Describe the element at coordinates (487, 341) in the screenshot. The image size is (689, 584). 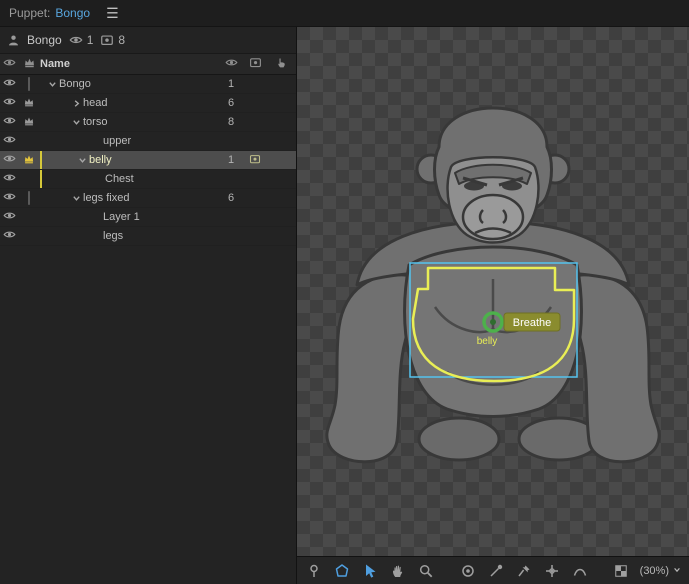
I see `handle-name-label: belly` at that location.